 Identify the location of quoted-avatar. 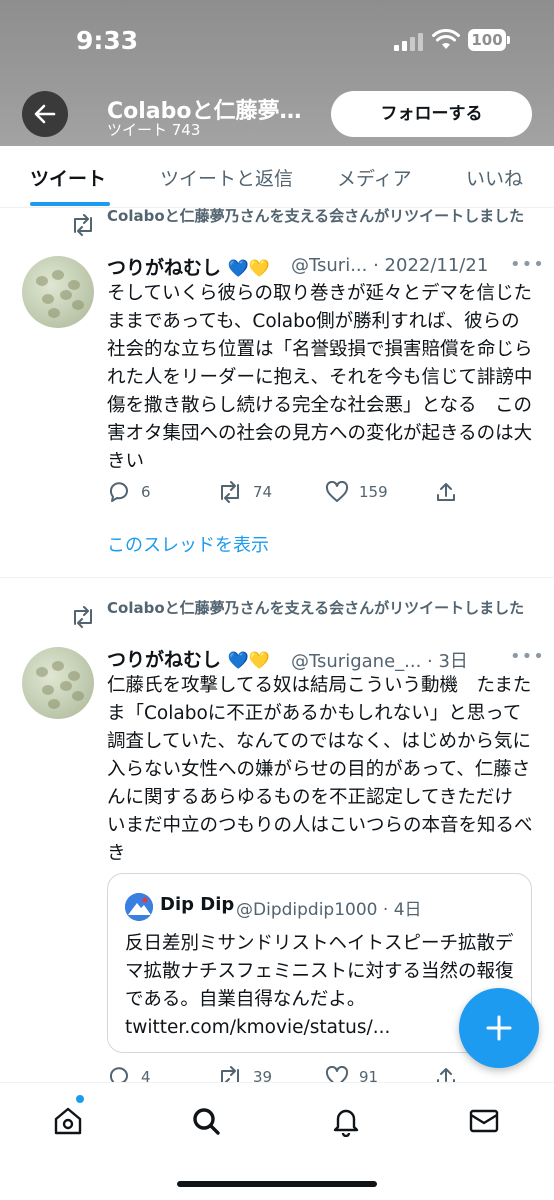
(139, 907).